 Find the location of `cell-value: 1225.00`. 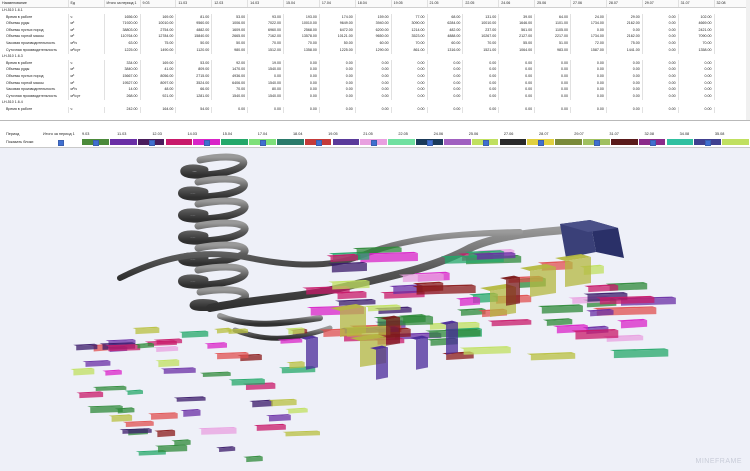

cell-value: 1225.00 is located at coordinates (337, 50).